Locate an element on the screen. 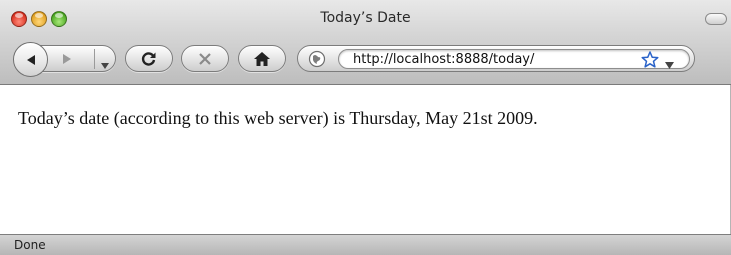 The image size is (731, 255). back-button is located at coordinates (30, 59).